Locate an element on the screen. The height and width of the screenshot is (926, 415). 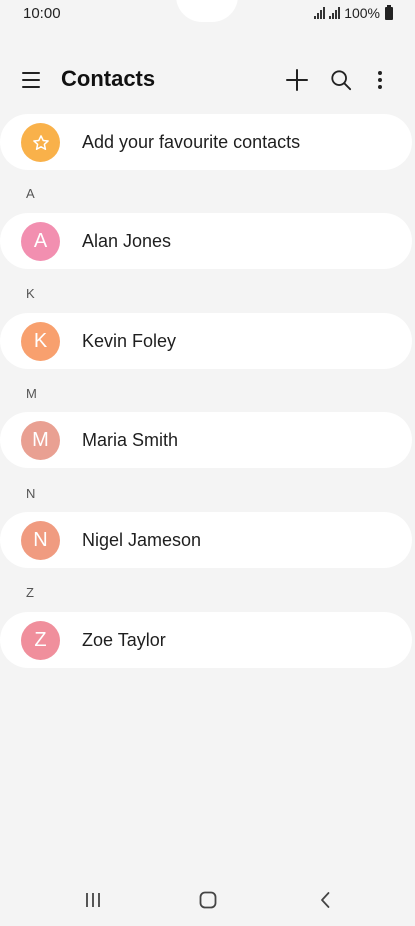
contact-name: Maria Smith is located at coordinates (130, 440).